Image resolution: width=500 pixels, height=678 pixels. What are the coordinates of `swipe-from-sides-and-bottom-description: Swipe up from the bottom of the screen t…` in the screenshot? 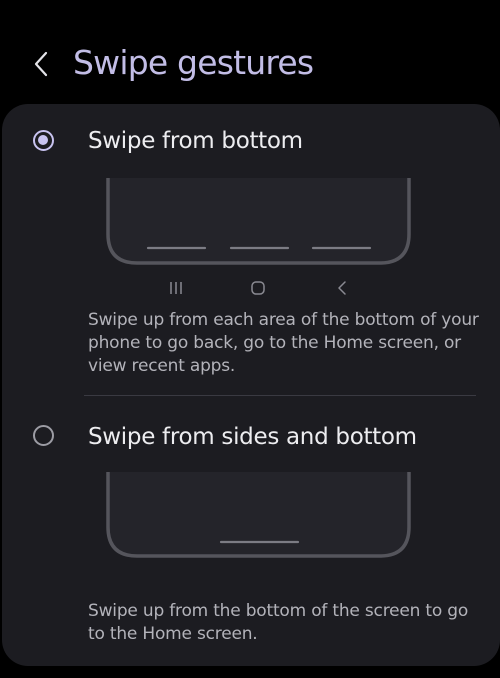 It's located at (278, 622).